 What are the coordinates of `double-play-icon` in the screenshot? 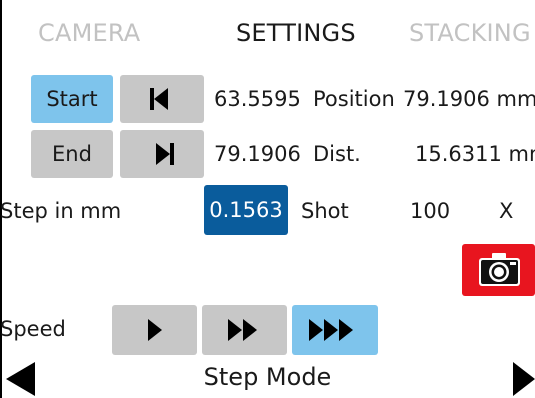 It's located at (242, 330).